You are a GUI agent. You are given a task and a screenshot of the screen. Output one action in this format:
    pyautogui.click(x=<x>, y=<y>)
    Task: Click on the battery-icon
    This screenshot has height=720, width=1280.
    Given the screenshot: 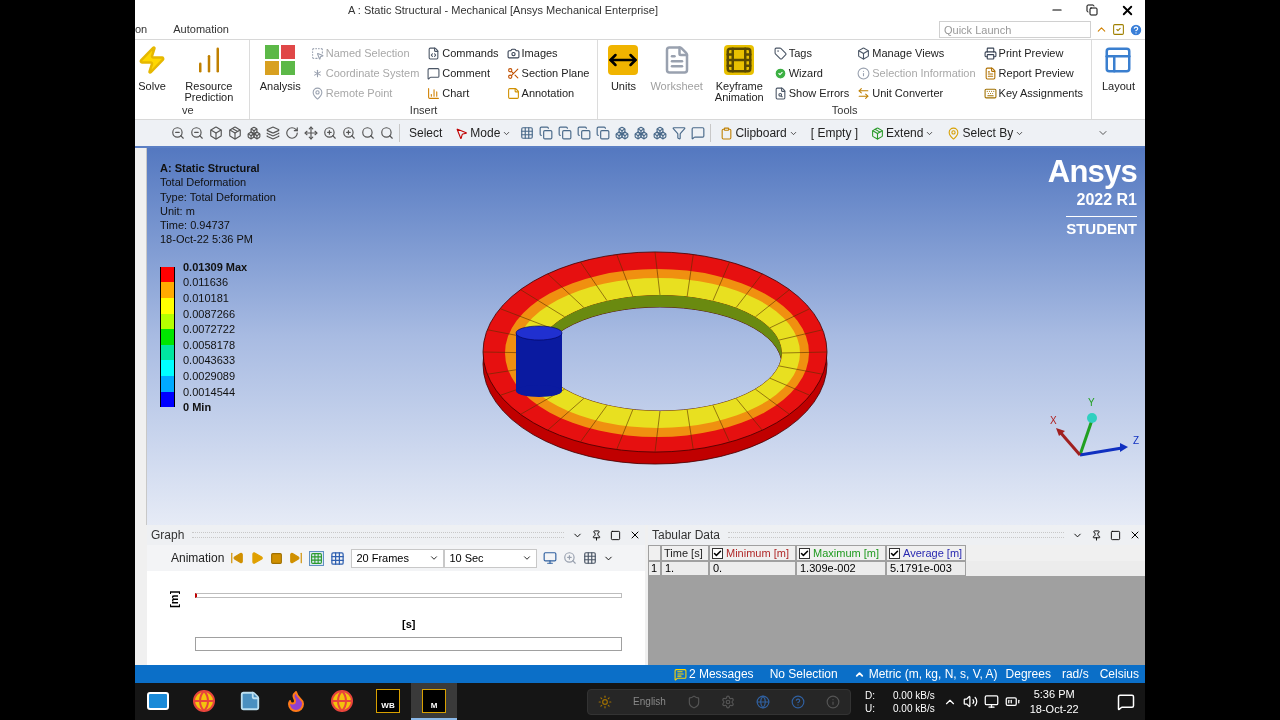 What is the action you would take?
    pyautogui.click(x=1012, y=701)
    